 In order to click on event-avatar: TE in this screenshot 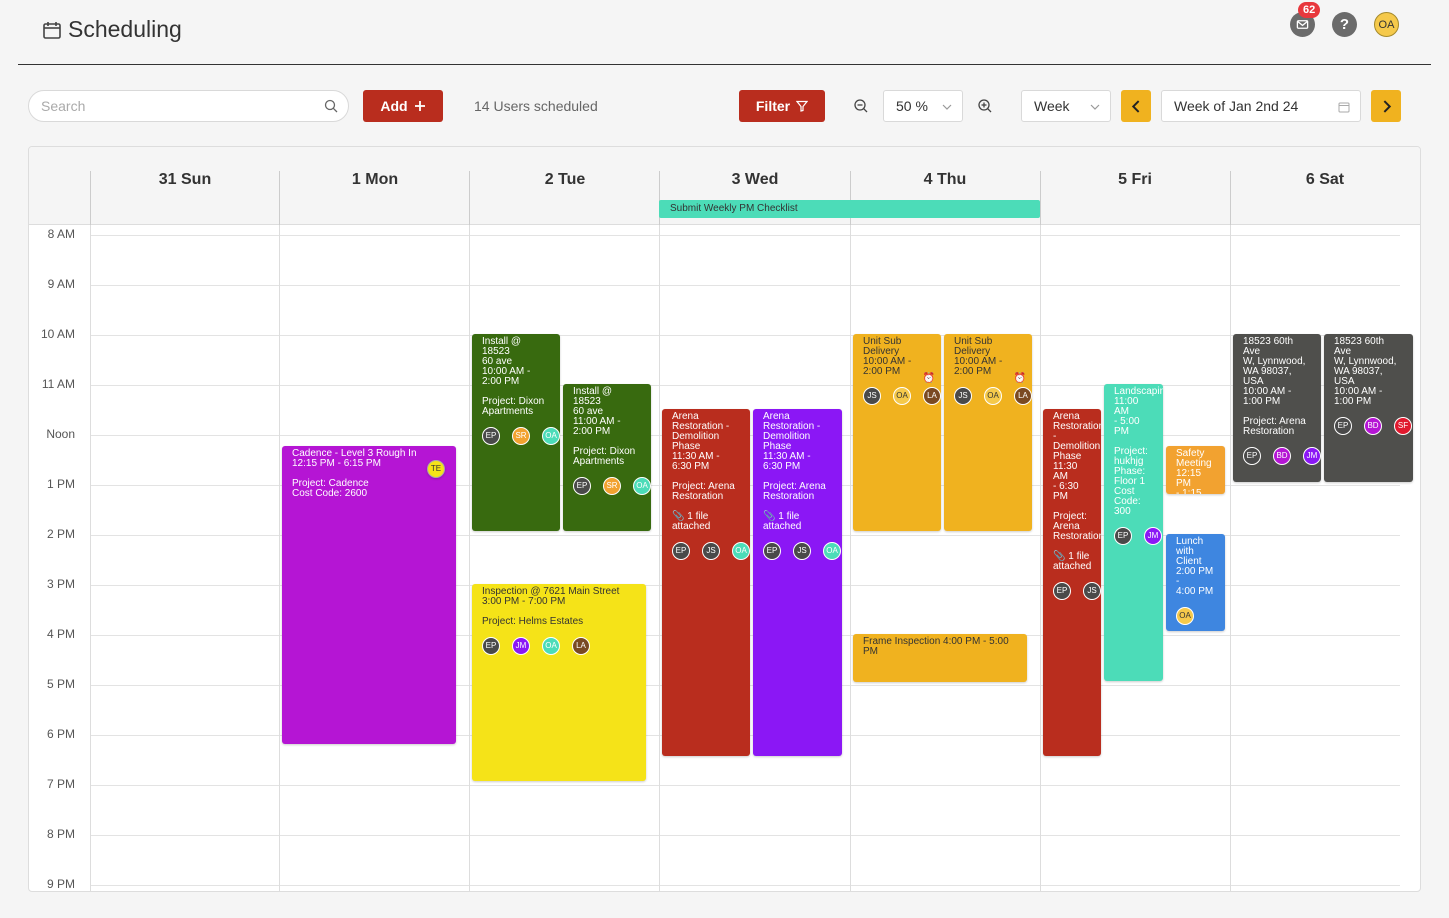, I will do `click(436, 469)`.